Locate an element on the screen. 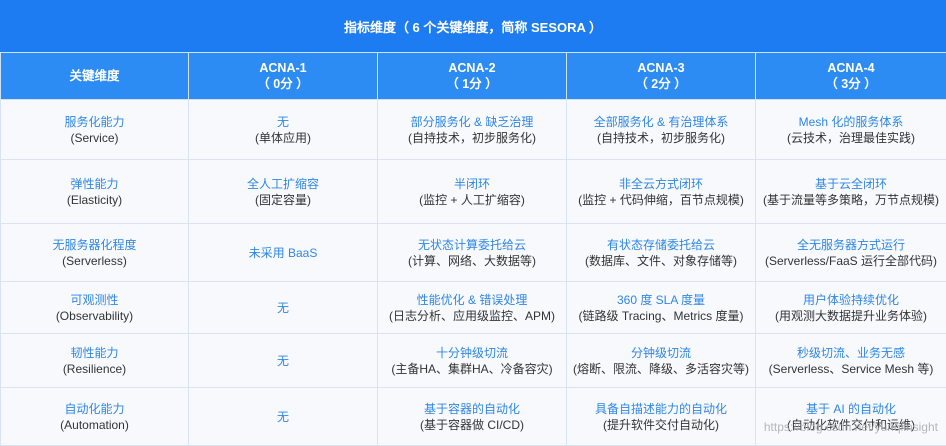 The height and width of the screenshot is (446, 946). level-cell: 无状态计算委托给云 (计算、网络、大数据等) is located at coordinates (472, 253).